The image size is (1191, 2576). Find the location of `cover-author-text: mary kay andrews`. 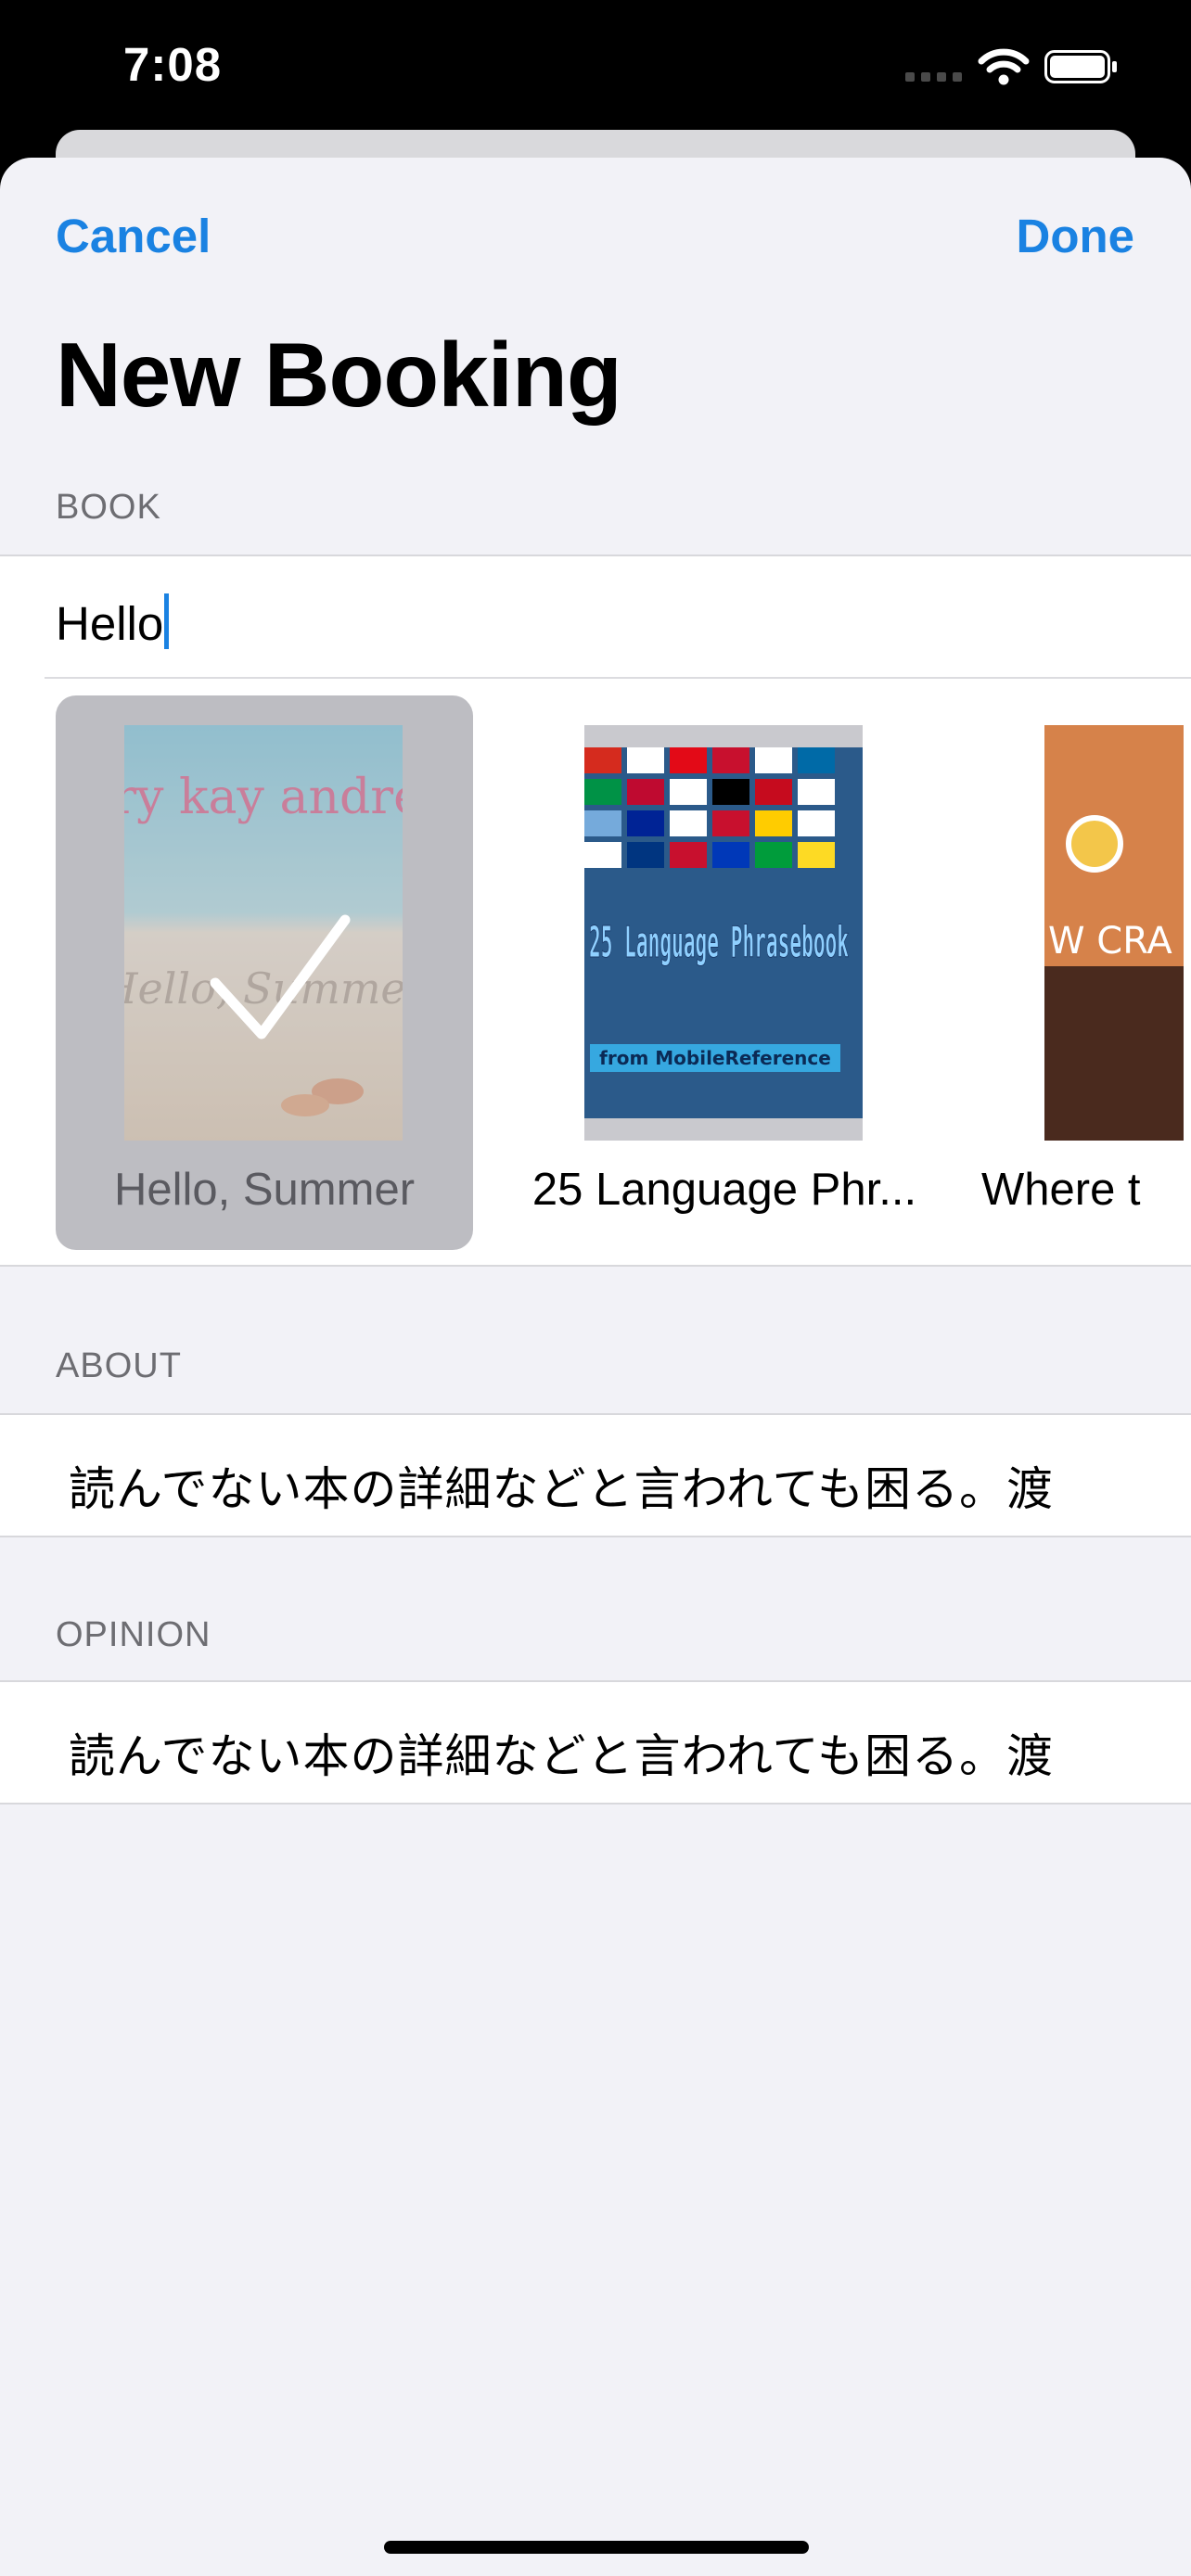

cover-author-text: mary kay andrews is located at coordinates (263, 797).